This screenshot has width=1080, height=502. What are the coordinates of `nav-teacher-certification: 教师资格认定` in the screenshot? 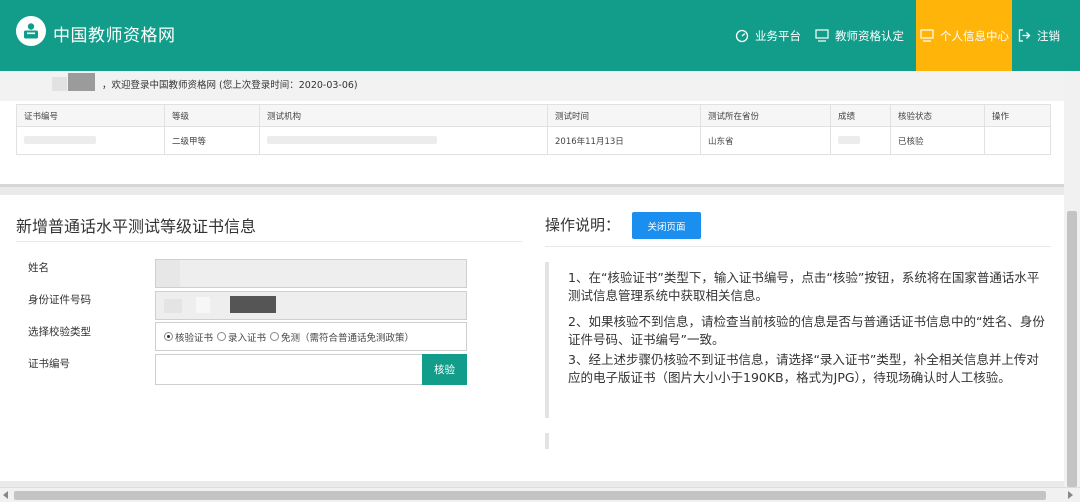 It's located at (859, 35).